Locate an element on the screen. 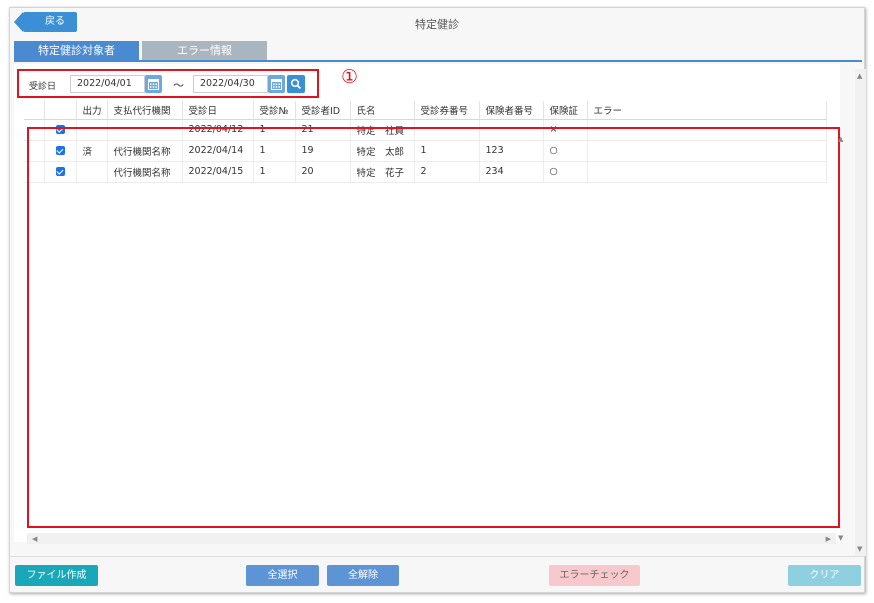  date-from-input: 2022/04/01 is located at coordinates (107, 84).